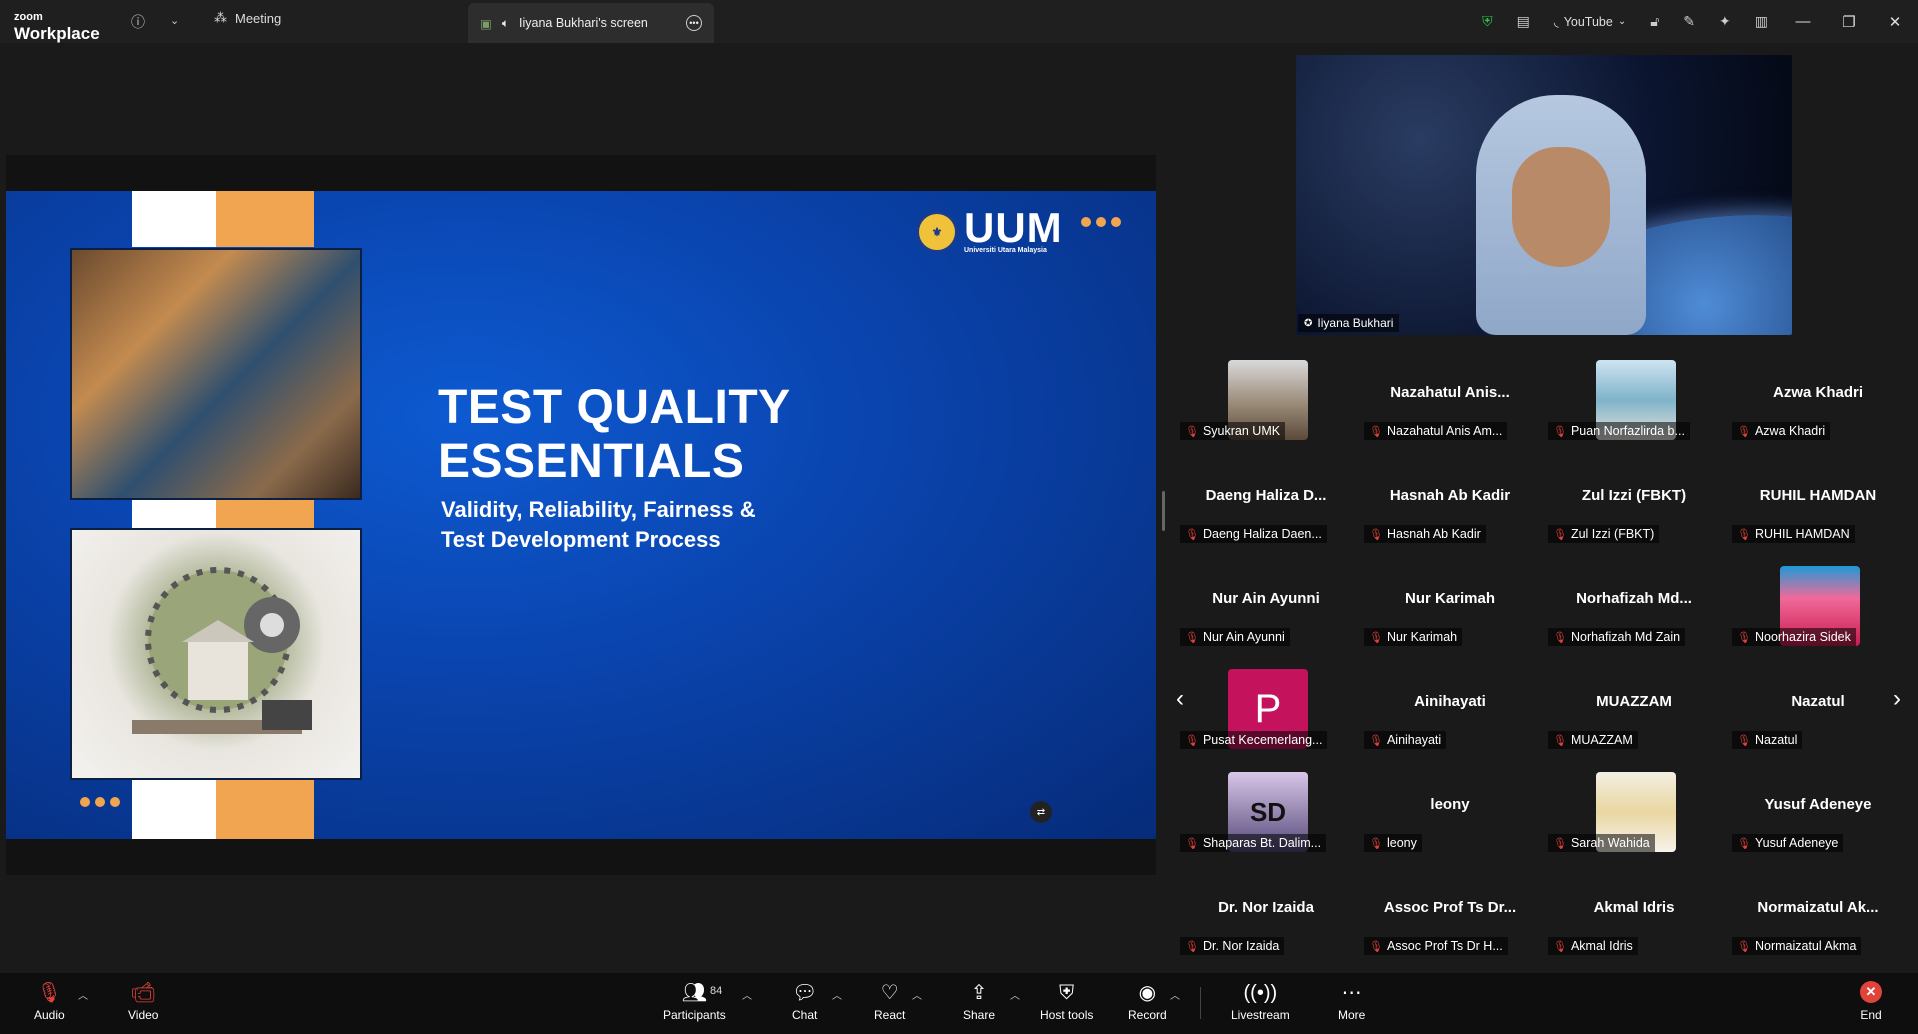 Image resolution: width=1918 pixels, height=1034 pixels. What do you see at coordinates (1015, 994) in the screenshot?
I see `share-caret-icon: ︿` at bounding box center [1015, 994].